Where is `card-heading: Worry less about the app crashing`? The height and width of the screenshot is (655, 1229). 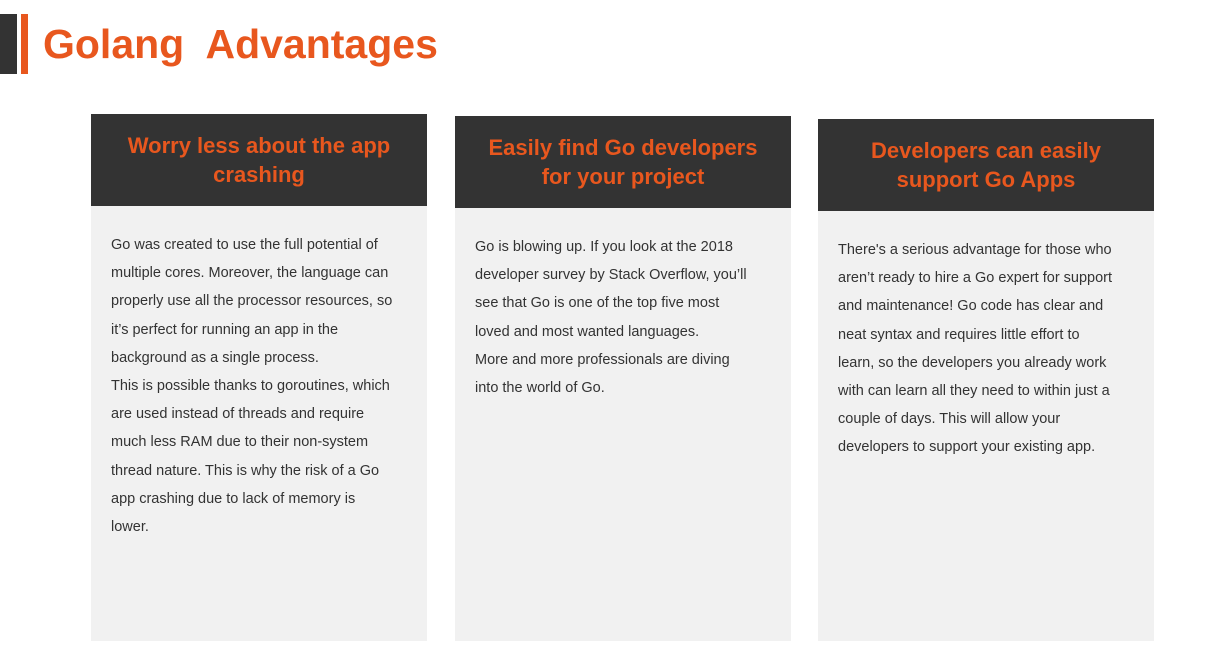 card-heading: Worry less about the app crashing is located at coordinates (259, 160).